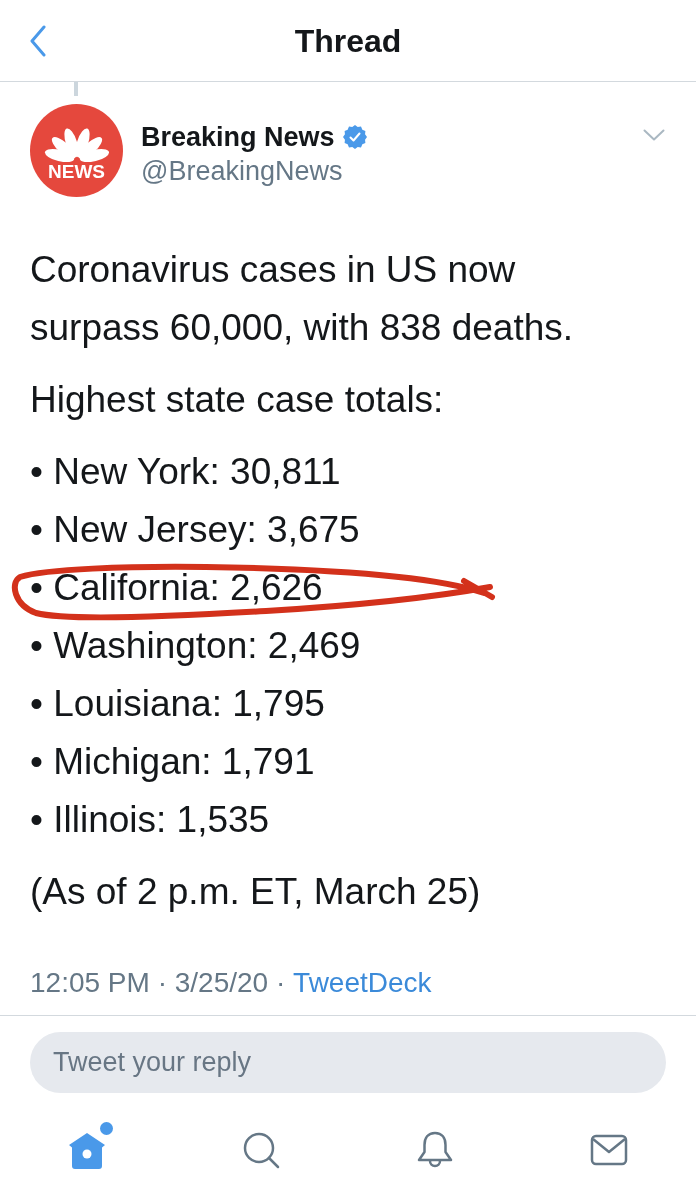 This screenshot has width=696, height=1200. Describe the element at coordinates (38, 40) in the screenshot. I see `chevron-left-icon` at that location.